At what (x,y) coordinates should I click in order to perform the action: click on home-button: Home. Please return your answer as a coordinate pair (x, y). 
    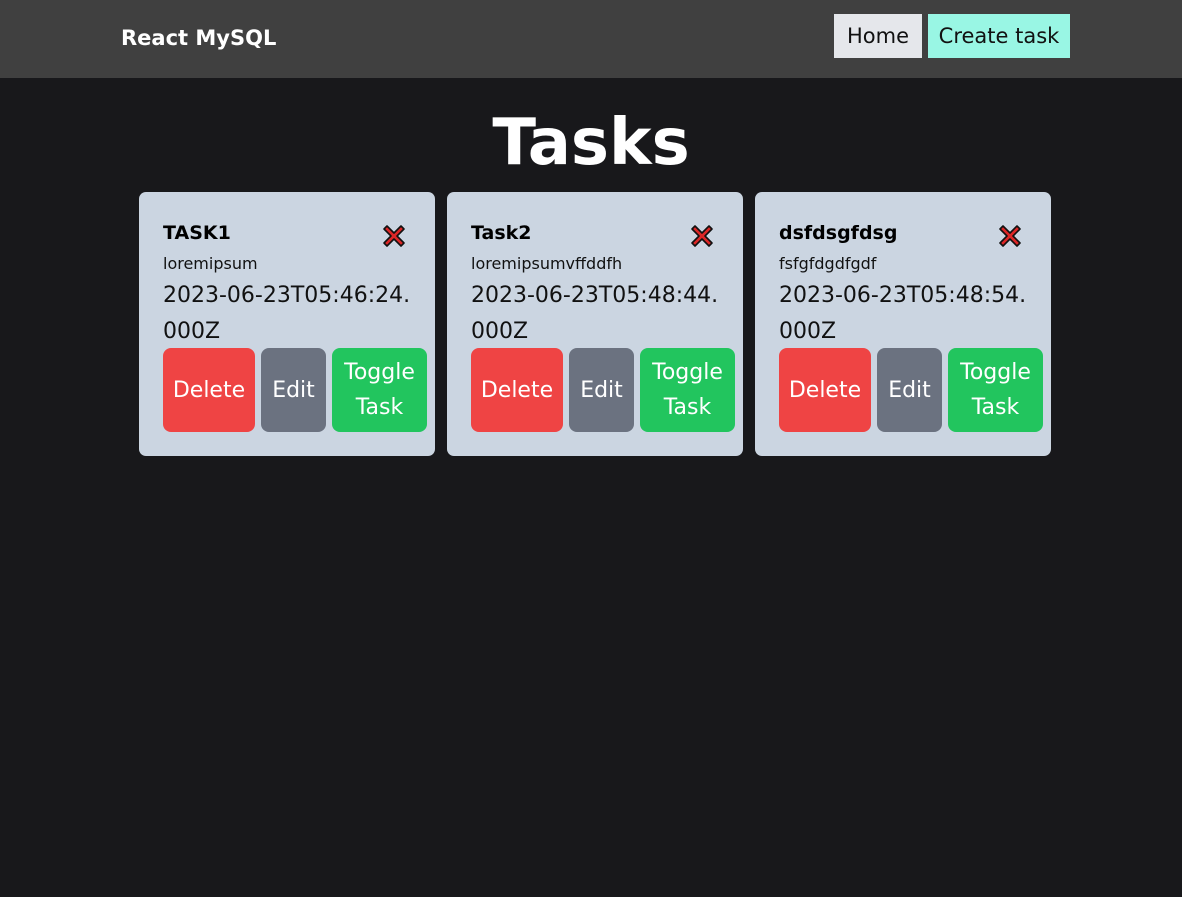
    Looking at the image, I should click on (878, 36).